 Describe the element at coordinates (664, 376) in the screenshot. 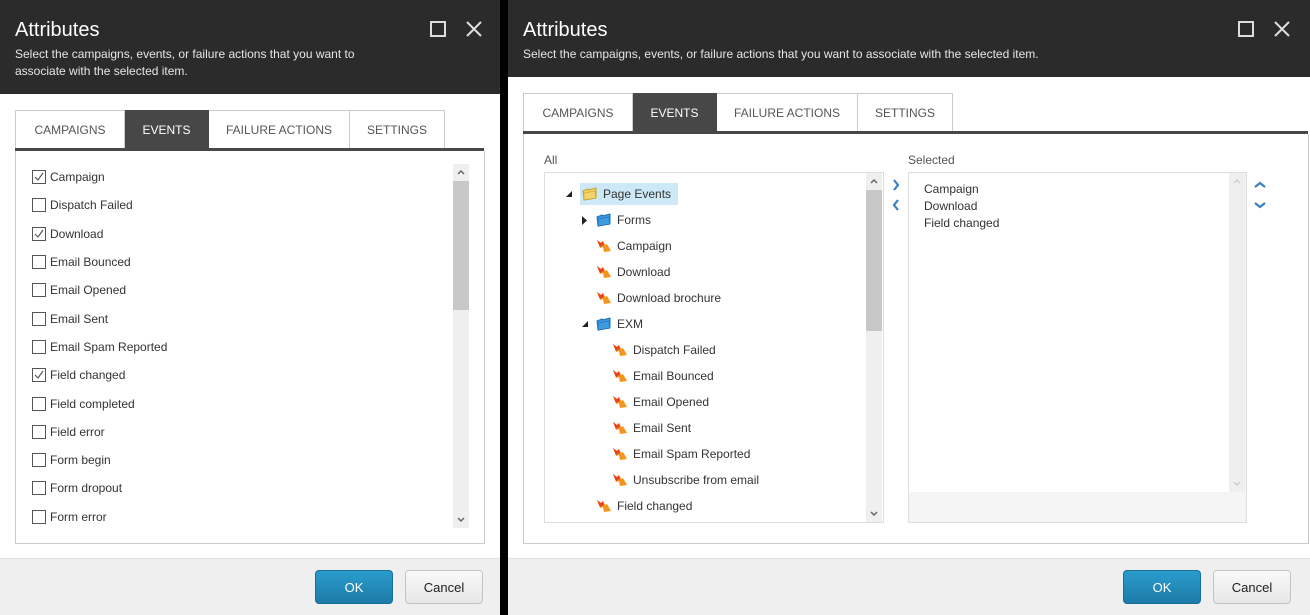

I see `tree-node-content: Email Bounced` at that location.